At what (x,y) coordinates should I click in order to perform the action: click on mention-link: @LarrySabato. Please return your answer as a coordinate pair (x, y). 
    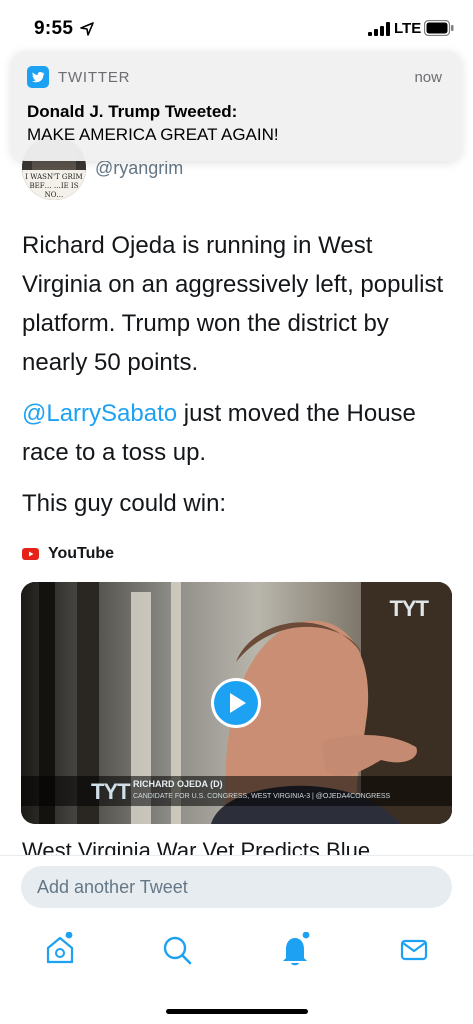
    Looking at the image, I should click on (99, 413).